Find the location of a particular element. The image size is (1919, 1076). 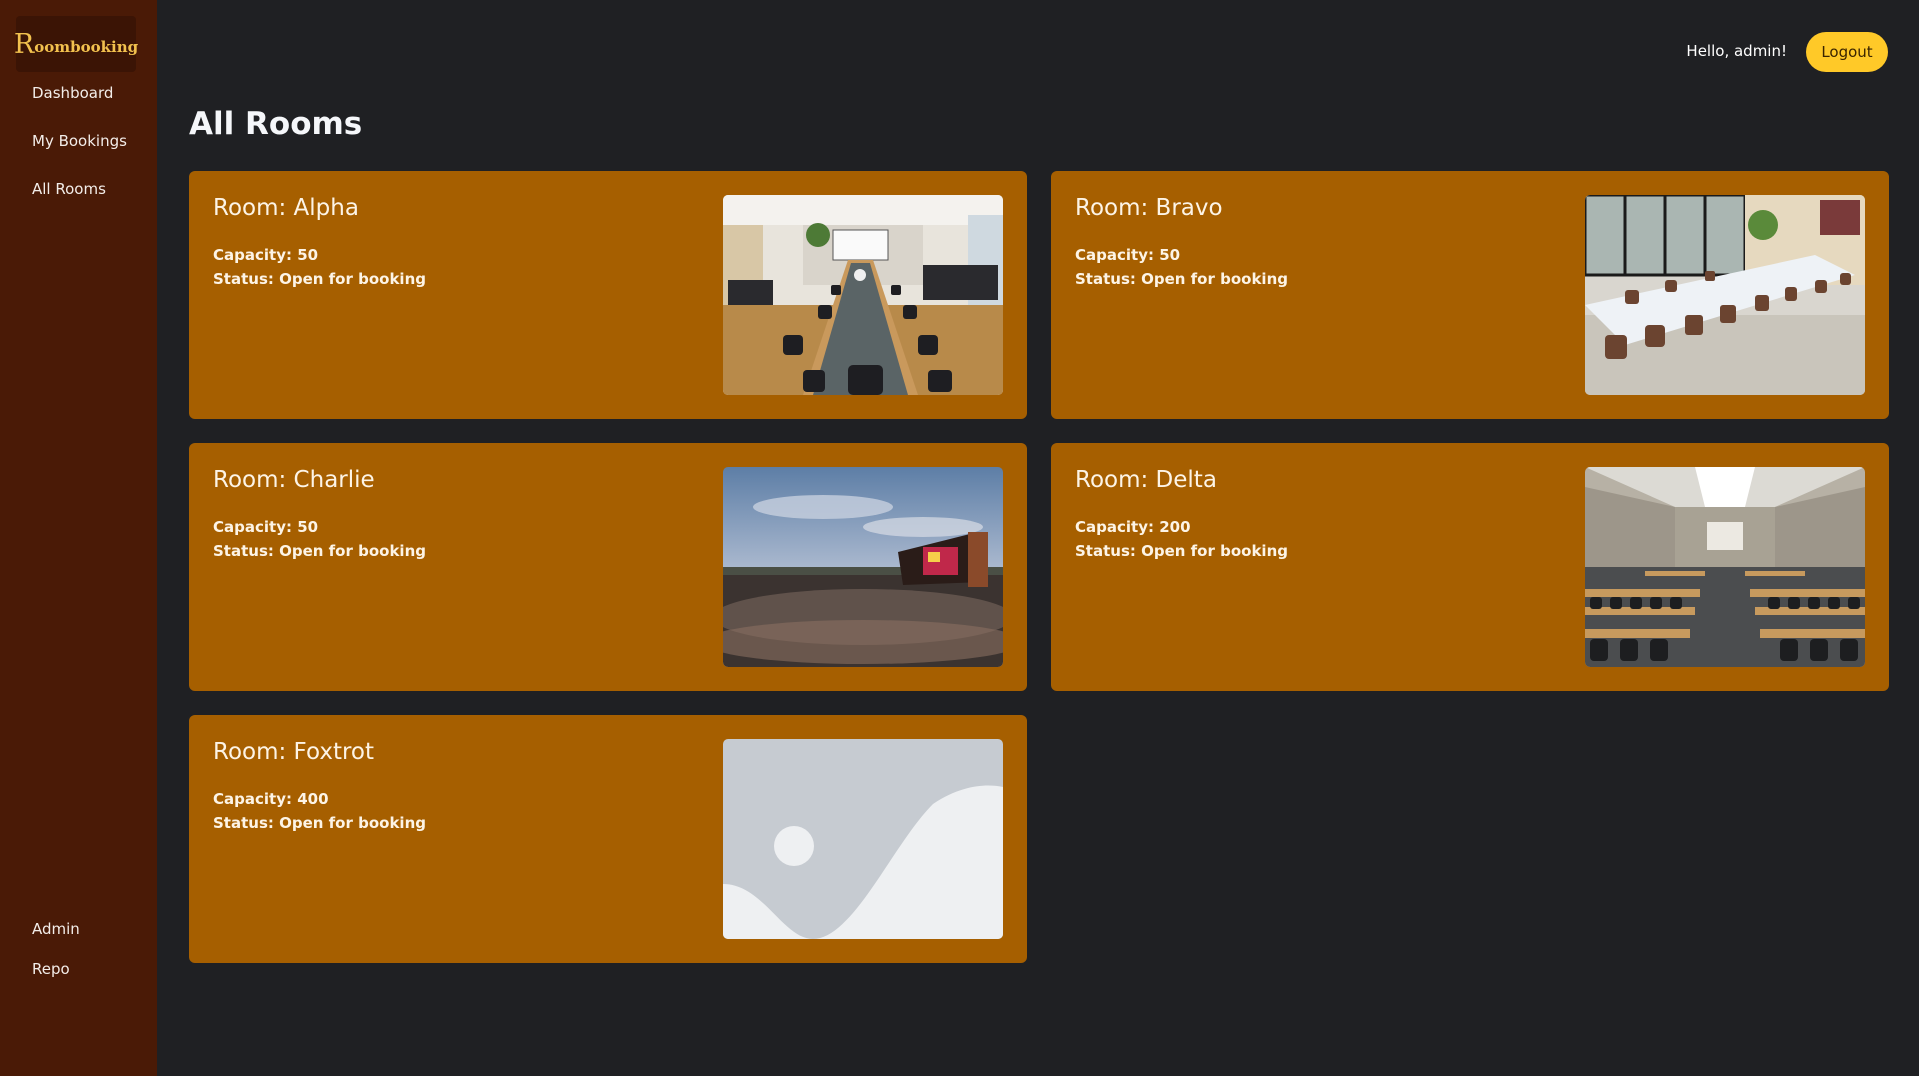

brand-initial: R is located at coordinates (24, 44).